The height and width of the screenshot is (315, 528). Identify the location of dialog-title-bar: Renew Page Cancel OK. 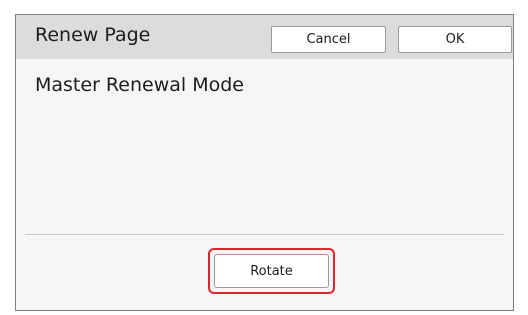
(264, 37).